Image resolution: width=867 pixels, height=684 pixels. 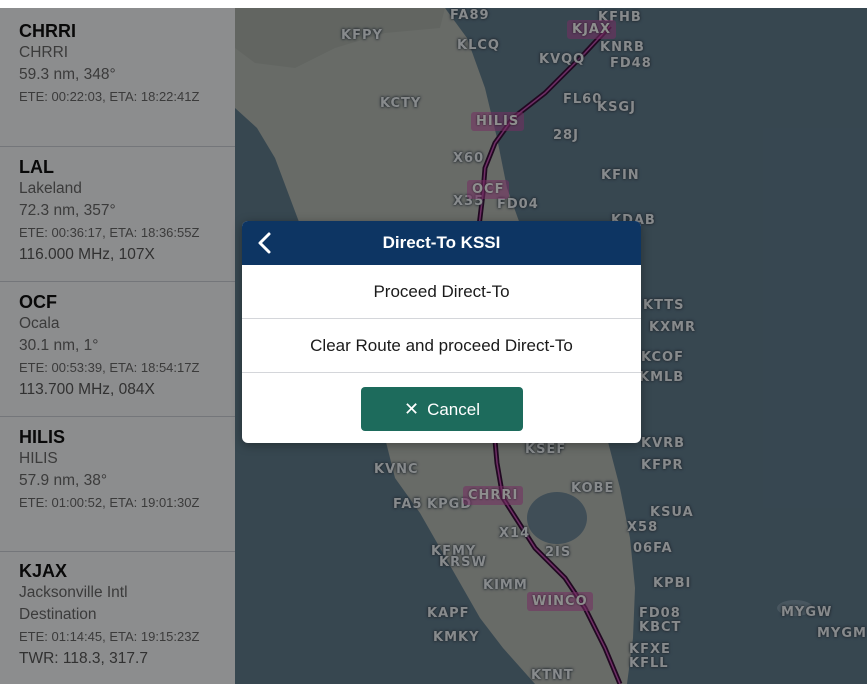 I want to click on dialog-title: Direct-To KSSI, so click(x=441, y=242).